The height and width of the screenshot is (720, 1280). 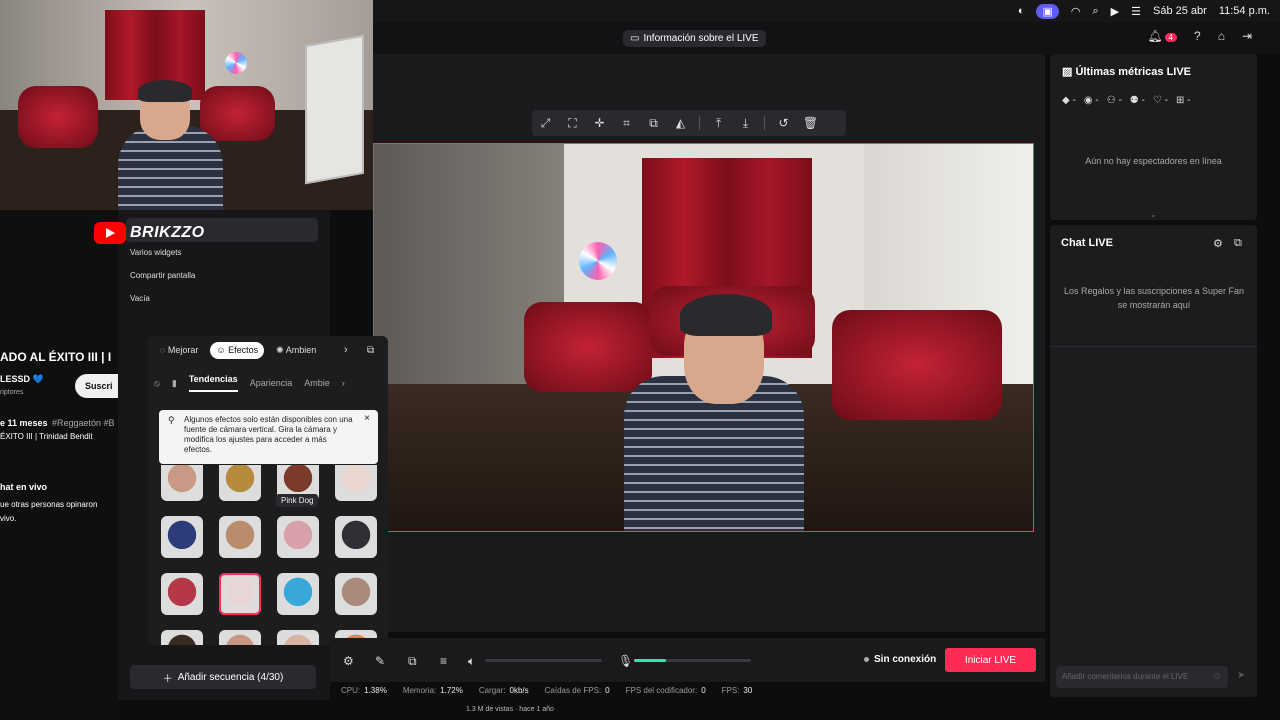 What do you see at coordinates (745, 123) in the screenshot?
I see `send-back-icon: ⤓` at bounding box center [745, 123].